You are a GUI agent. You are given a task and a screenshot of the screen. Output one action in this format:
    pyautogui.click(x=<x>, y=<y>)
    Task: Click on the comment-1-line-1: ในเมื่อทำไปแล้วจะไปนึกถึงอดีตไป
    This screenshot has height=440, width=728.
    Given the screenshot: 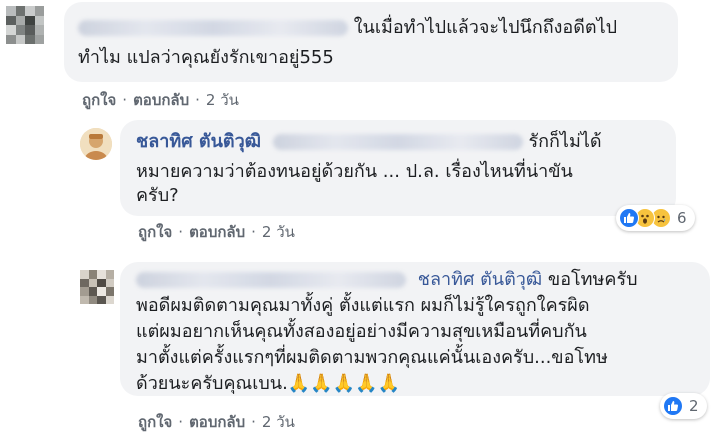 What is the action you would take?
    pyautogui.click(x=347, y=28)
    